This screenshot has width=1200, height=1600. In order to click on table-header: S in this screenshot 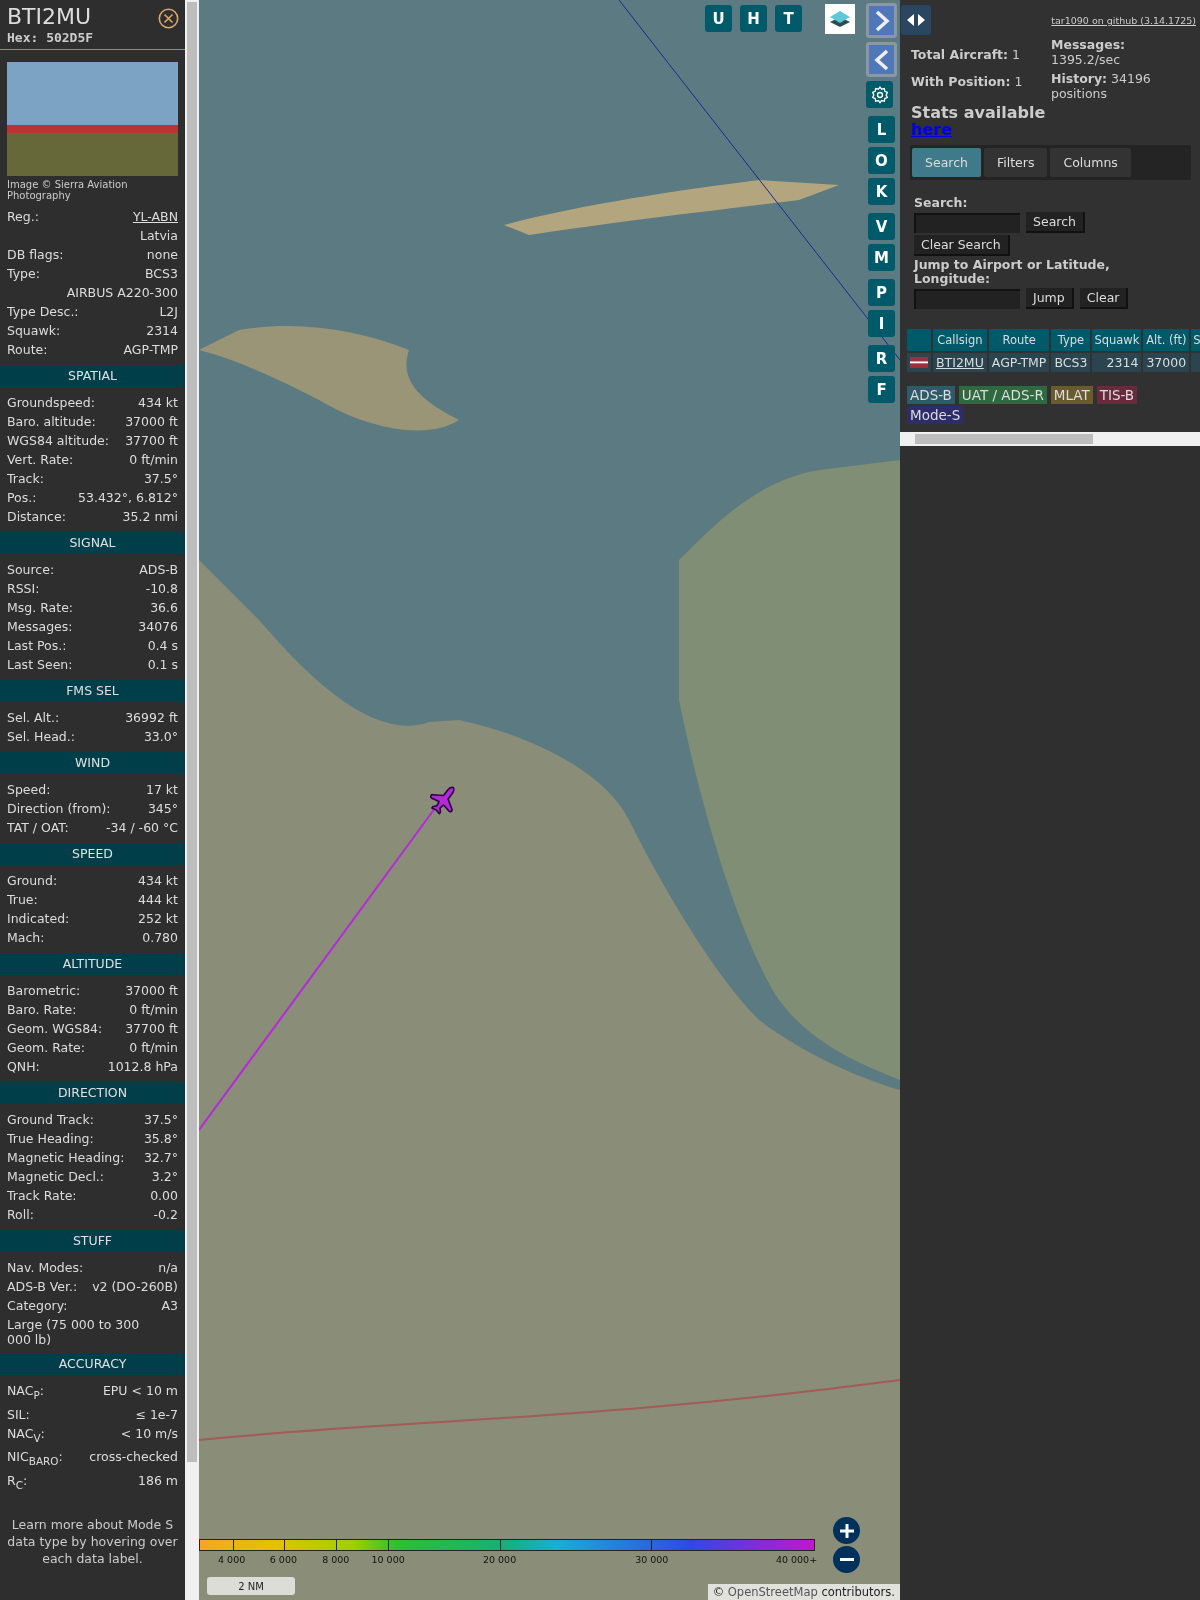, I will do `click(1195, 340)`.